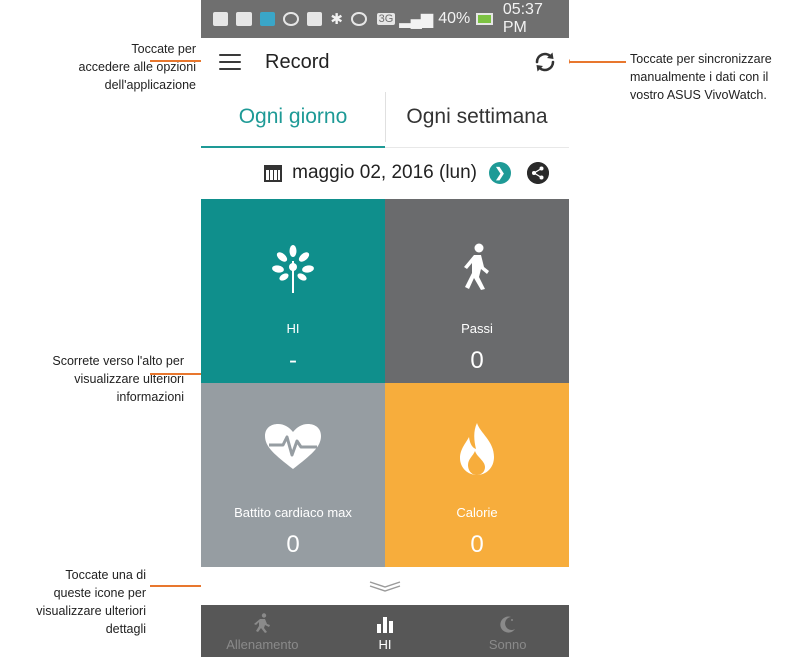 This screenshot has height=657, width=792. Describe the element at coordinates (336, 19) in the screenshot. I see `bluetooth-icon: ✱` at that location.